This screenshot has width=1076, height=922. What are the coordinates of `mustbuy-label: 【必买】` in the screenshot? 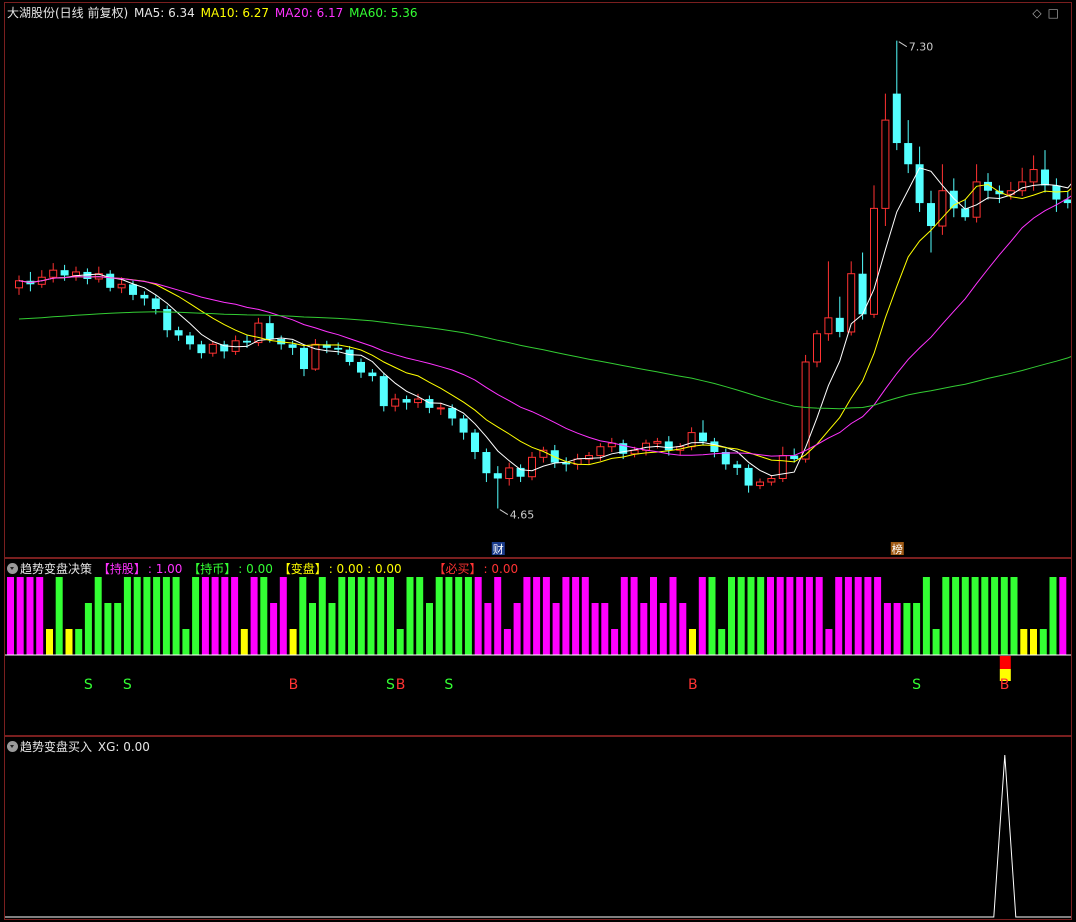 It's located at (457, 569).